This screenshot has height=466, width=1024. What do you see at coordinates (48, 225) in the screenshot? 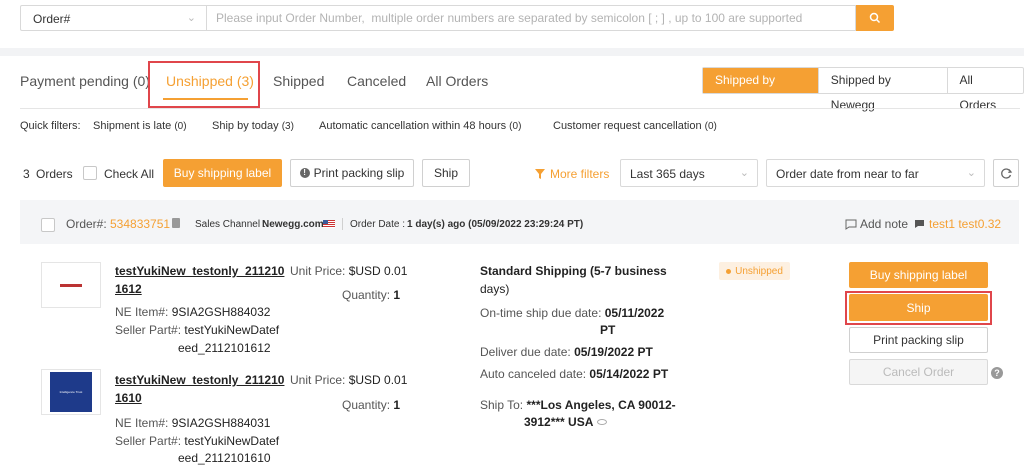
I see `order-checkbox` at bounding box center [48, 225].